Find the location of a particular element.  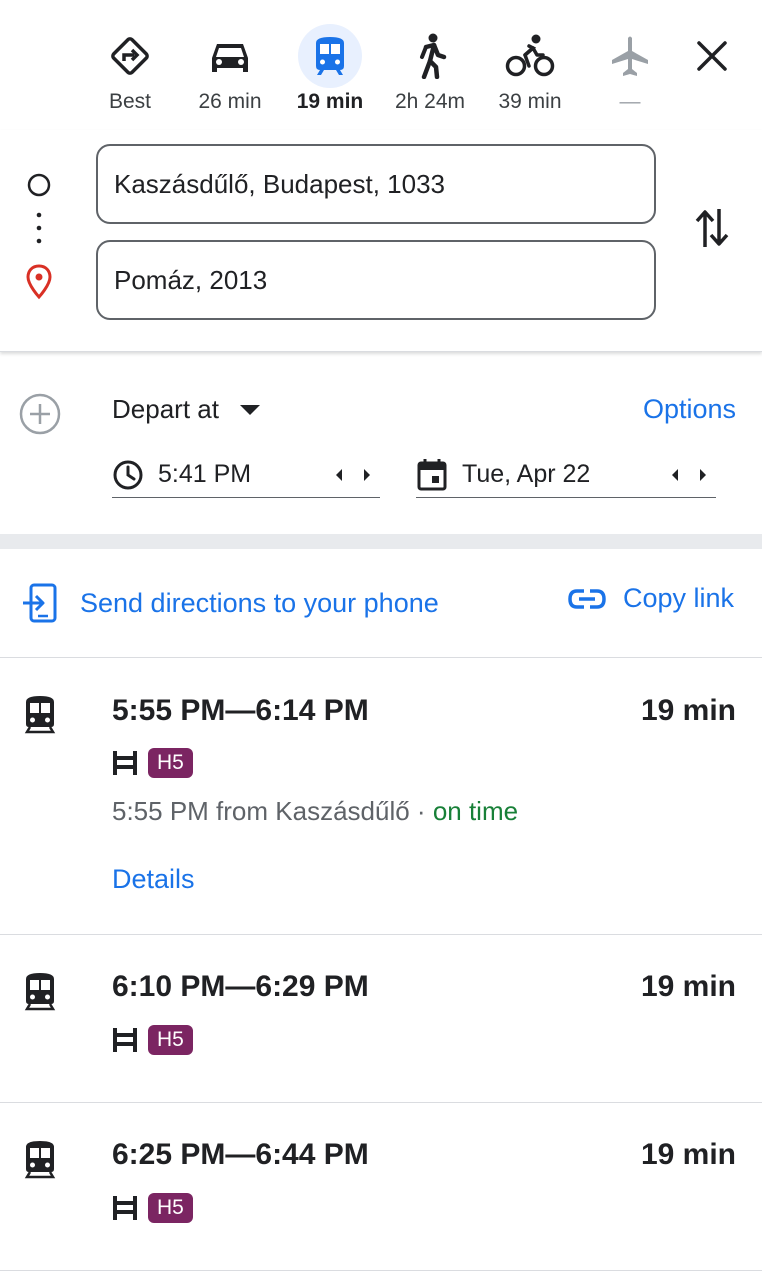

options-link: Options is located at coordinates (689, 409).